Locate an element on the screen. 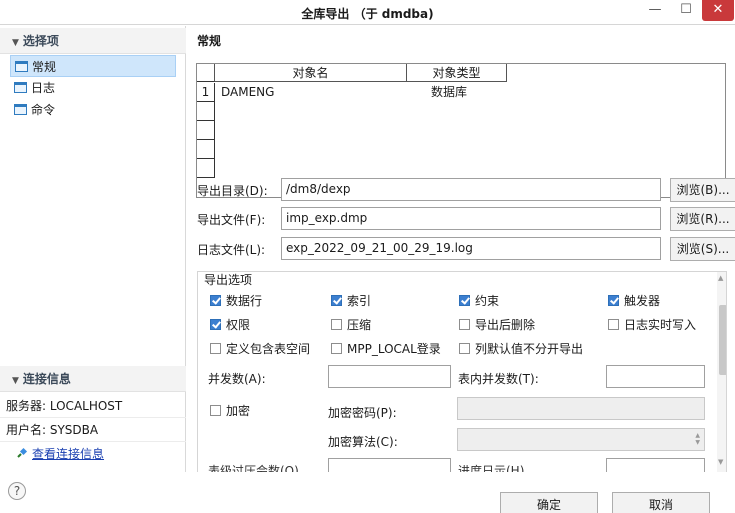  constraints-checkbox: 约束 is located at coordinates (479, 301).